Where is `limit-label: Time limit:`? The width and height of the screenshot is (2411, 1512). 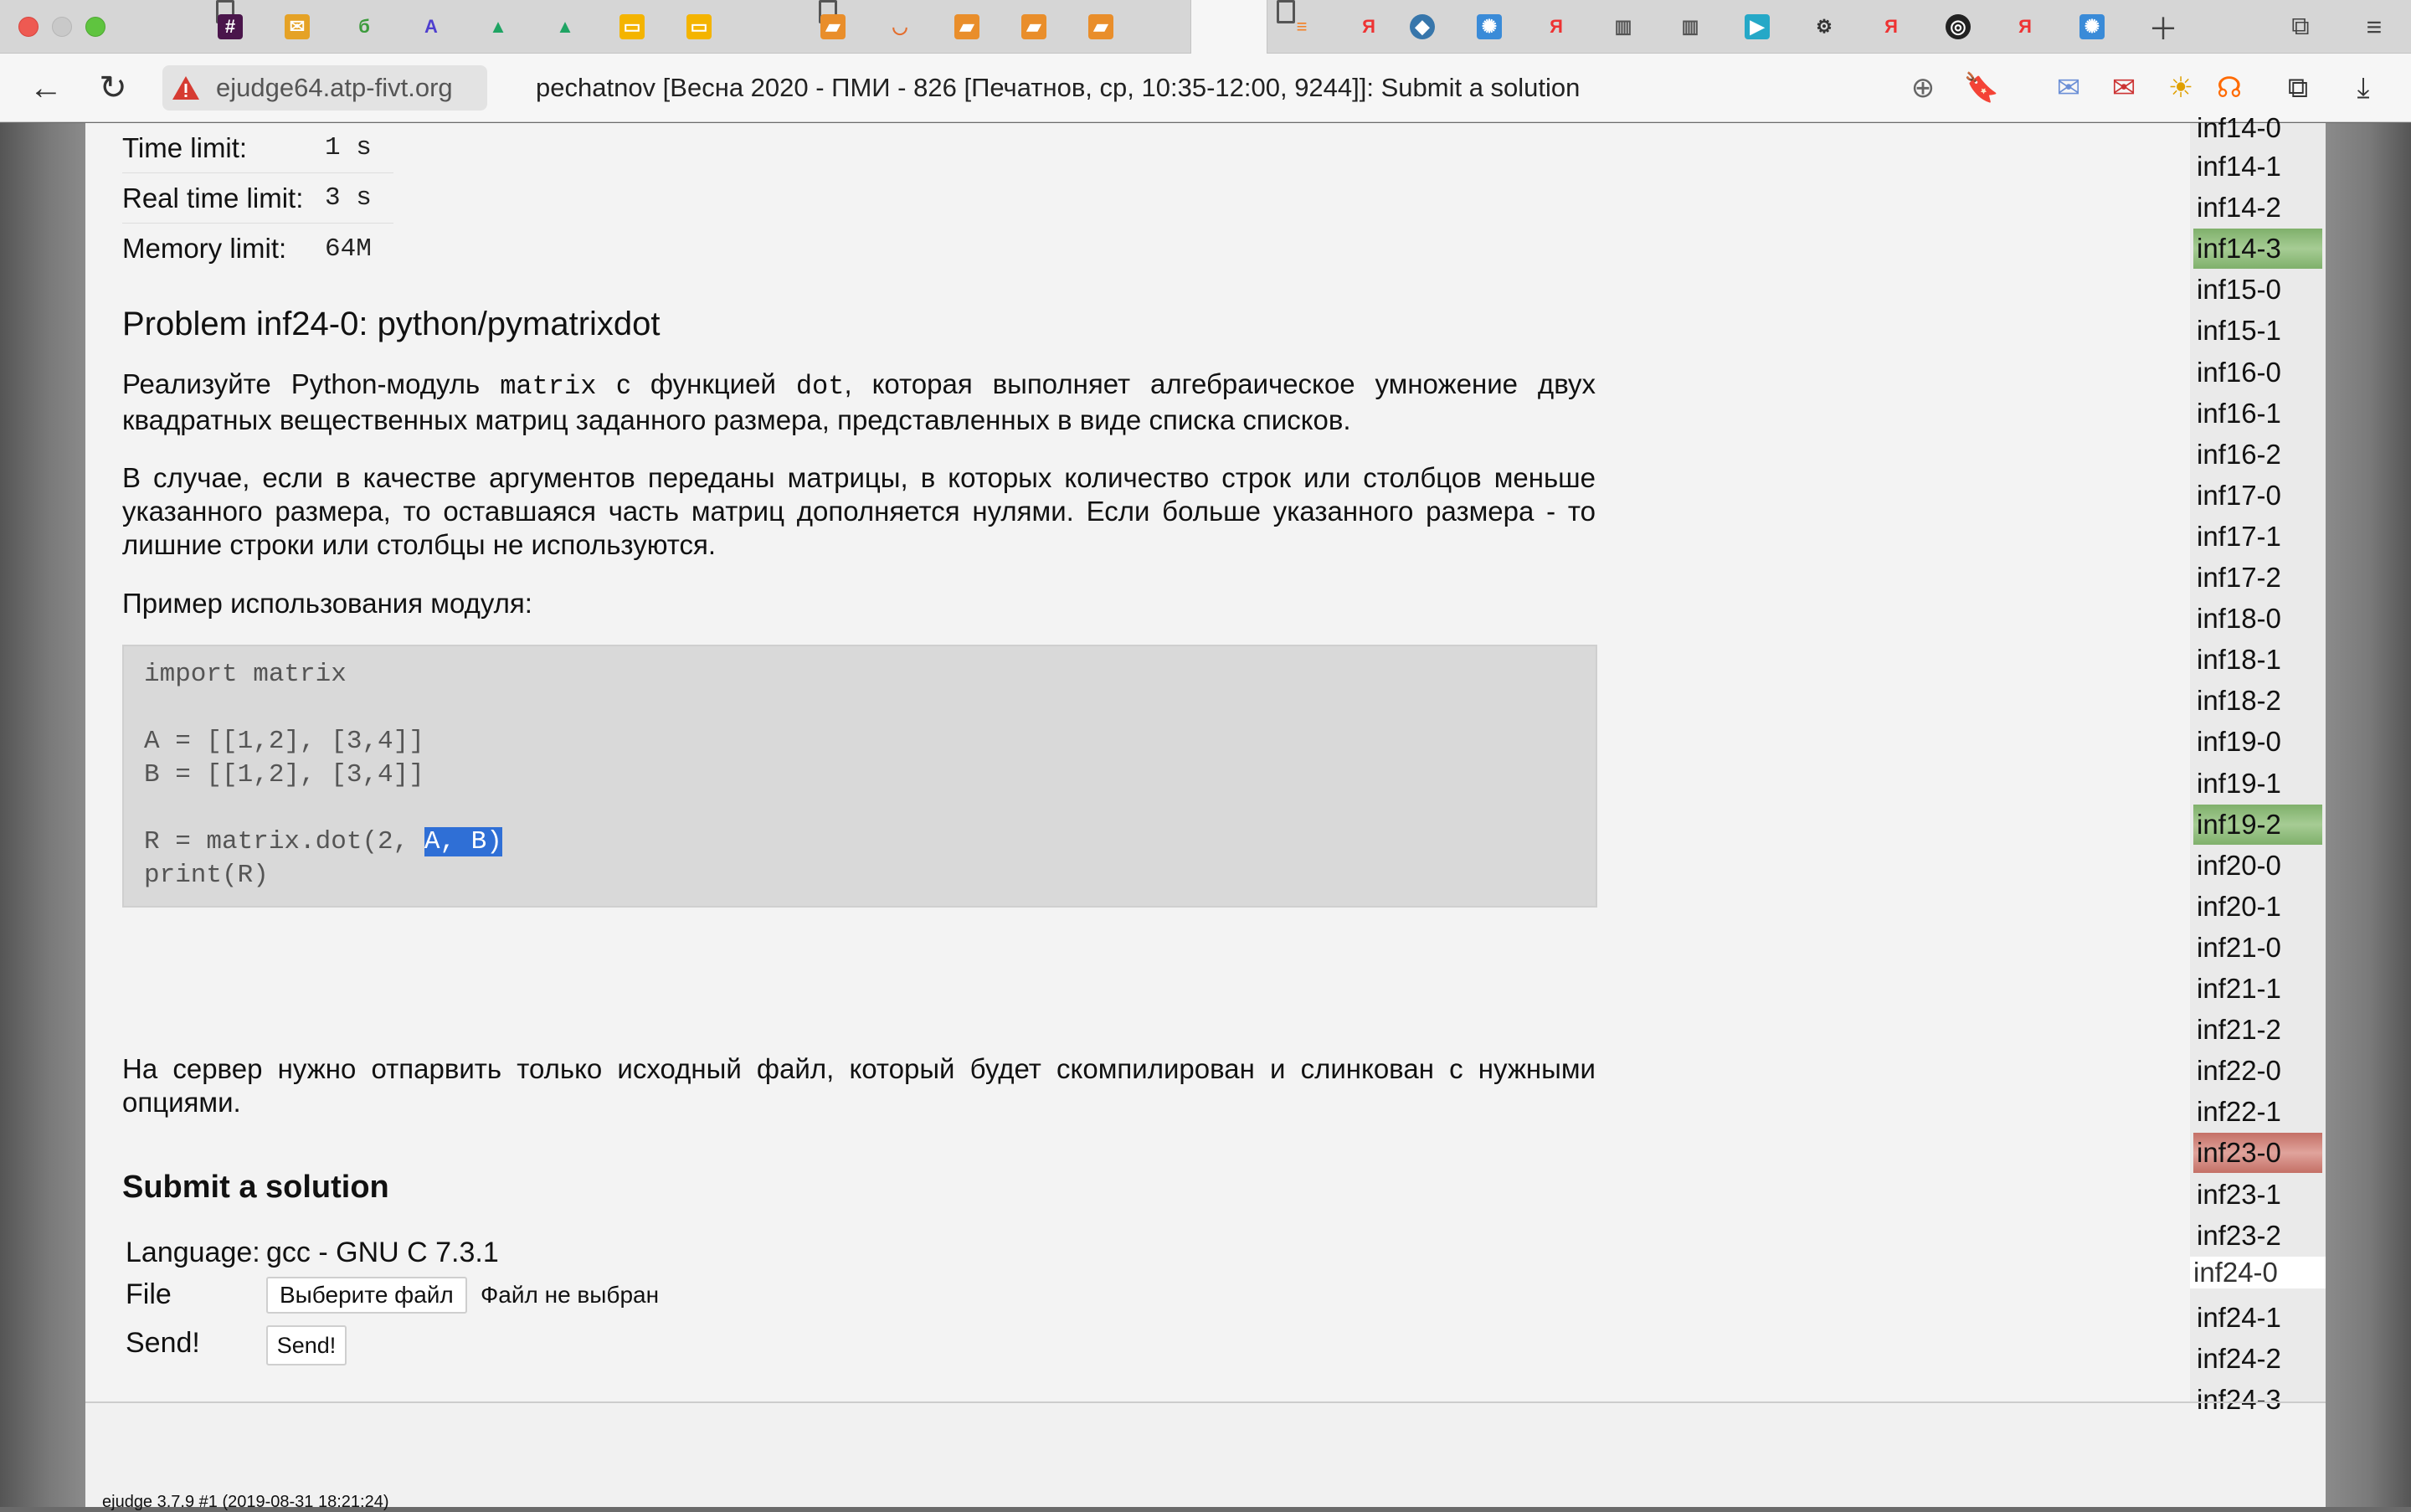 limit-label: Time limit: is located at coordinates (185, 147).